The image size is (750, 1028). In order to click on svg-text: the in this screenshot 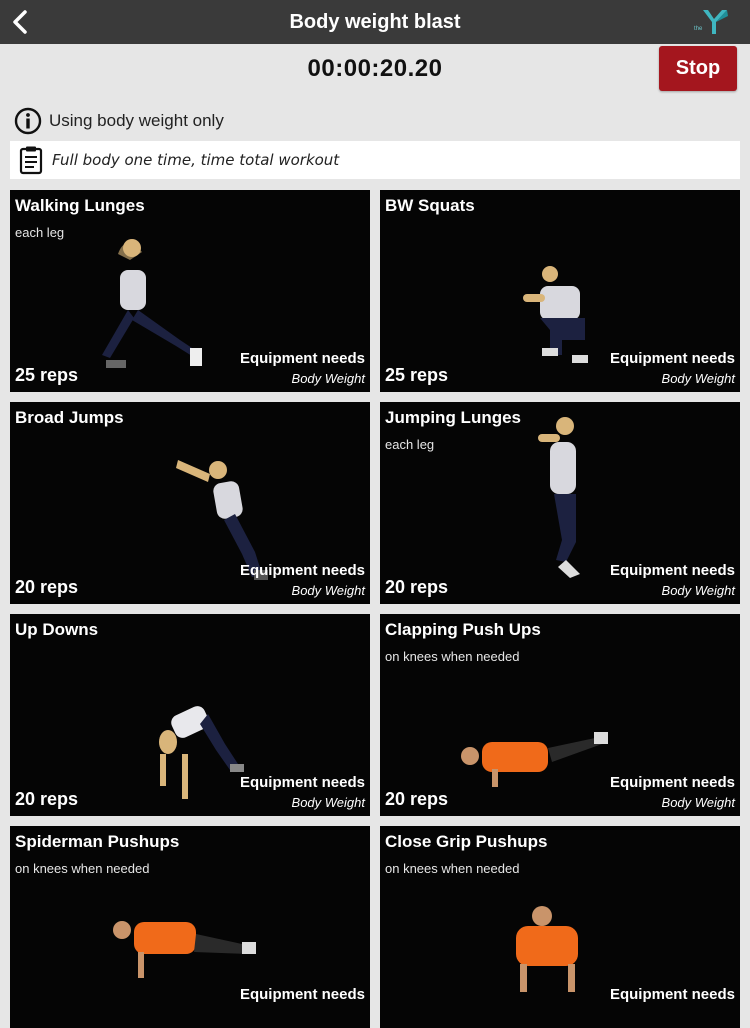, I will do `click(698, 29)`.